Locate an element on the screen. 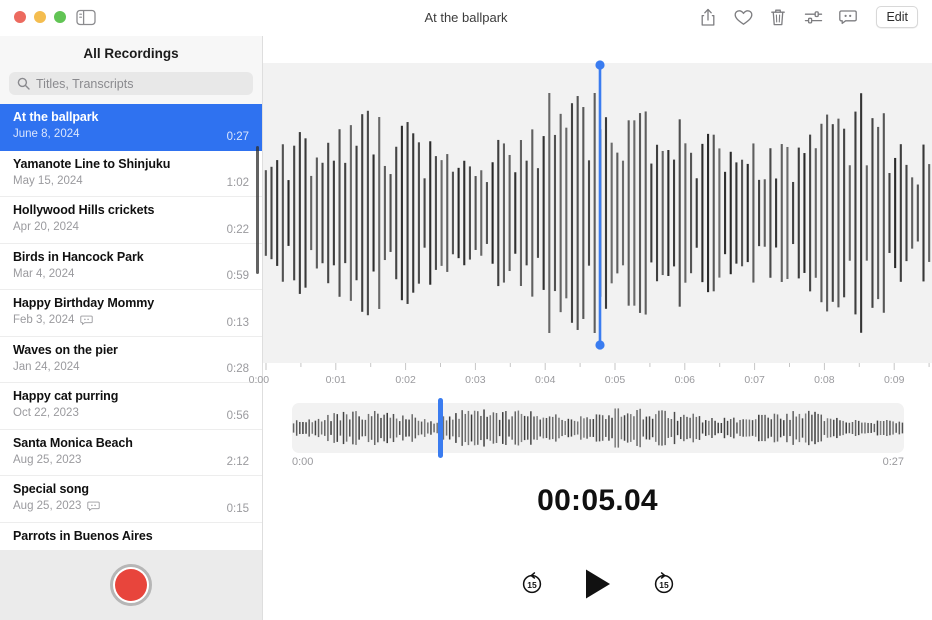  search-container: Titles, Transcripts is located at coordinates (131, 87).